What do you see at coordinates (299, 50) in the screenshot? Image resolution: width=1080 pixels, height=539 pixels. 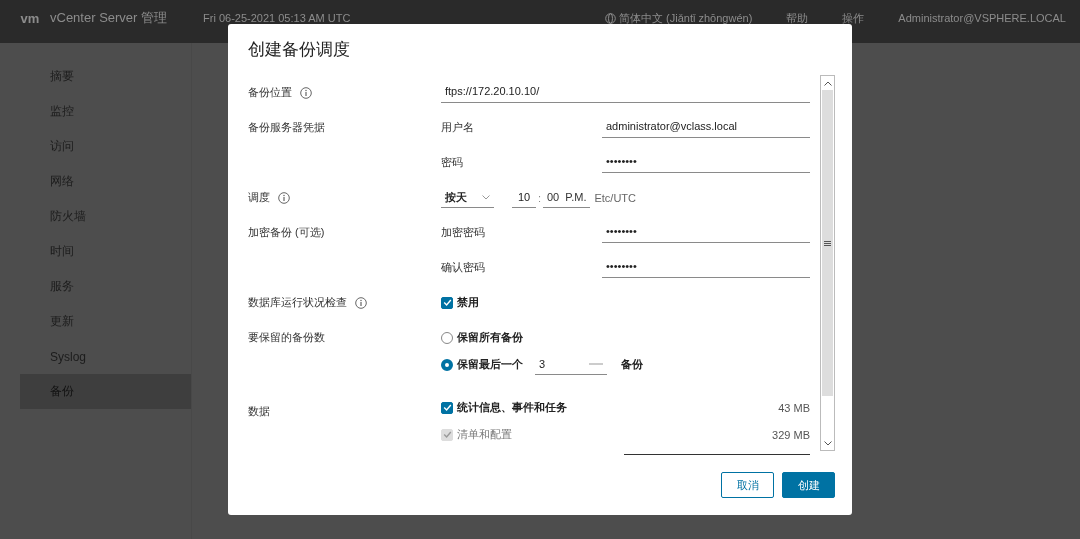 I see `dialog-title: 创建备份调度` at bounding box center [299, 50].